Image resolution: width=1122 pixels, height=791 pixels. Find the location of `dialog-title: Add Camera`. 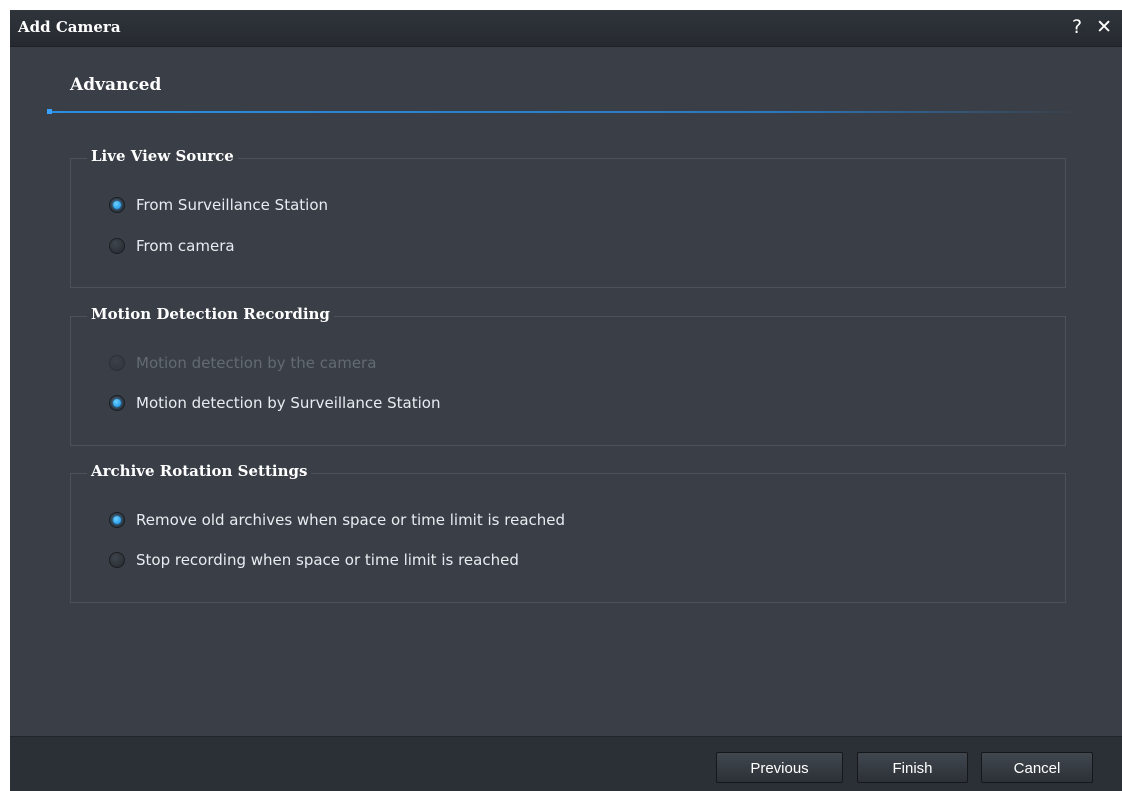

dialog-title: Add Camera is located at coordinates (69, 27).